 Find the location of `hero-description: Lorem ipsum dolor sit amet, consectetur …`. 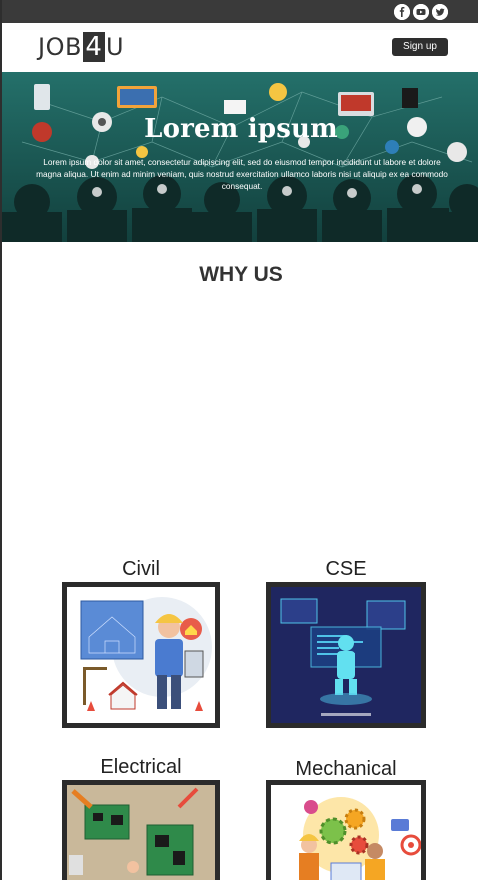

hero-description: Lorem ipsum dolor sit amet, consectetur … is located at coordinates (242, 174).